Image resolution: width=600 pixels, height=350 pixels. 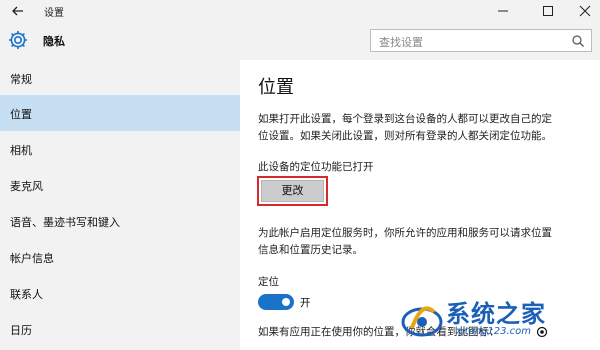 What do you see at coordinates (21, 150) in the screenshot?
I see `sidebar-item-label: 相机` at bounding box center [21, 150].